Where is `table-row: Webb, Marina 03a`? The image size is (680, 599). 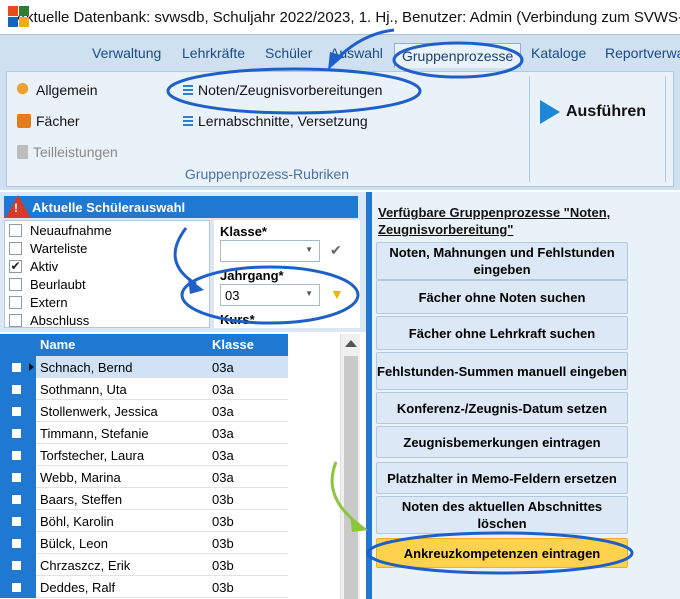 table-row: Webb, Marina 03a is located at coordinates (144, 477).